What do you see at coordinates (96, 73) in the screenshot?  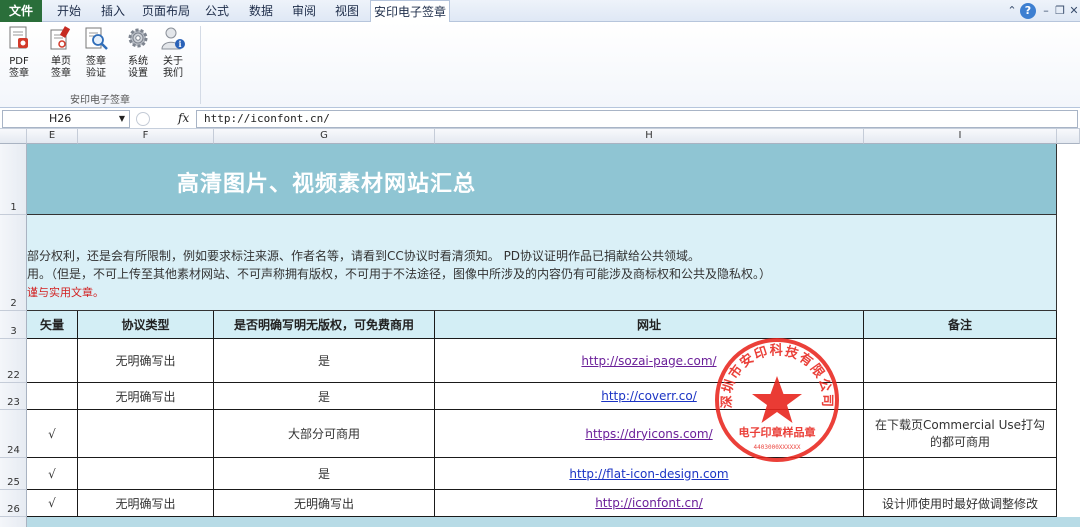 I see `verify-sign-label-2: 验证` at bounding box center [96, 73].